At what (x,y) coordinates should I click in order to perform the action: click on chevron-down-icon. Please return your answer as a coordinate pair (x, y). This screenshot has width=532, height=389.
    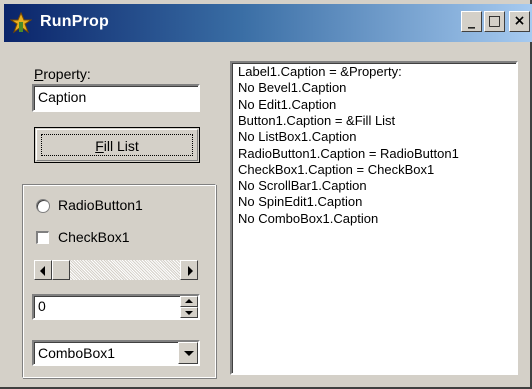
    Looking at the image, I should click on (189, 353).